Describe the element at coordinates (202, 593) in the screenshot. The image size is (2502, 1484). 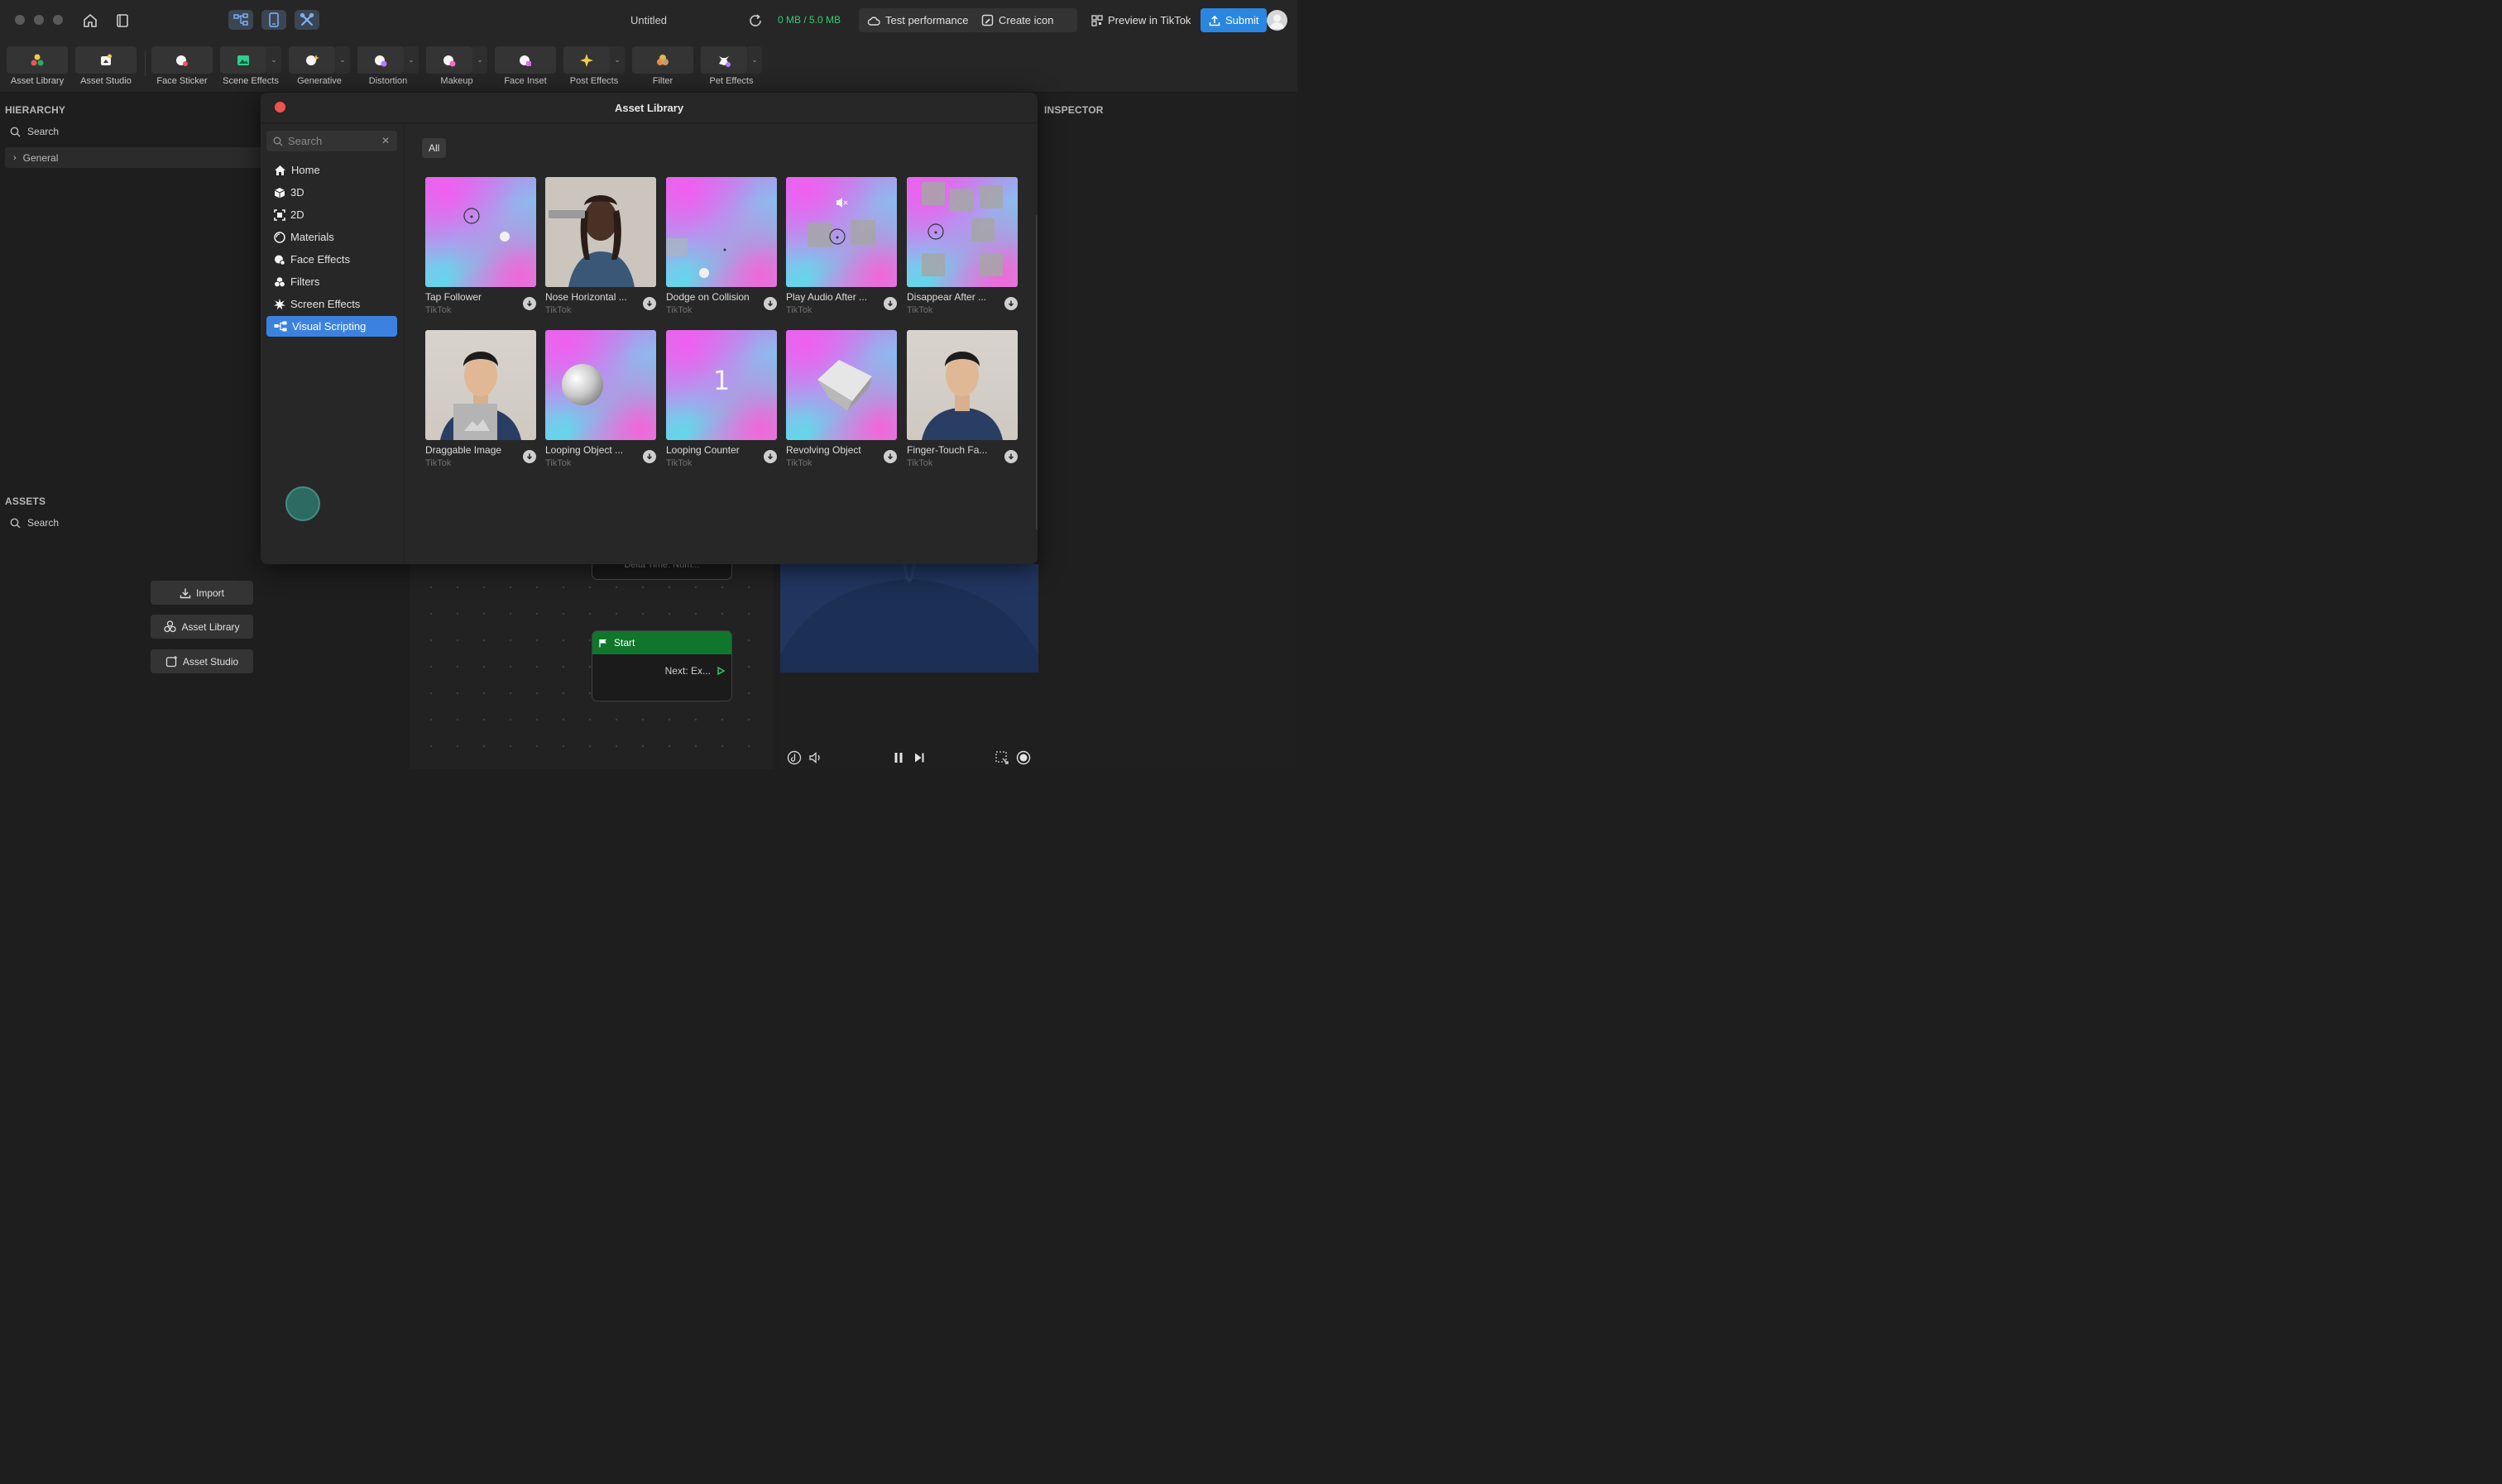
I see `import-button: Import` at that location.